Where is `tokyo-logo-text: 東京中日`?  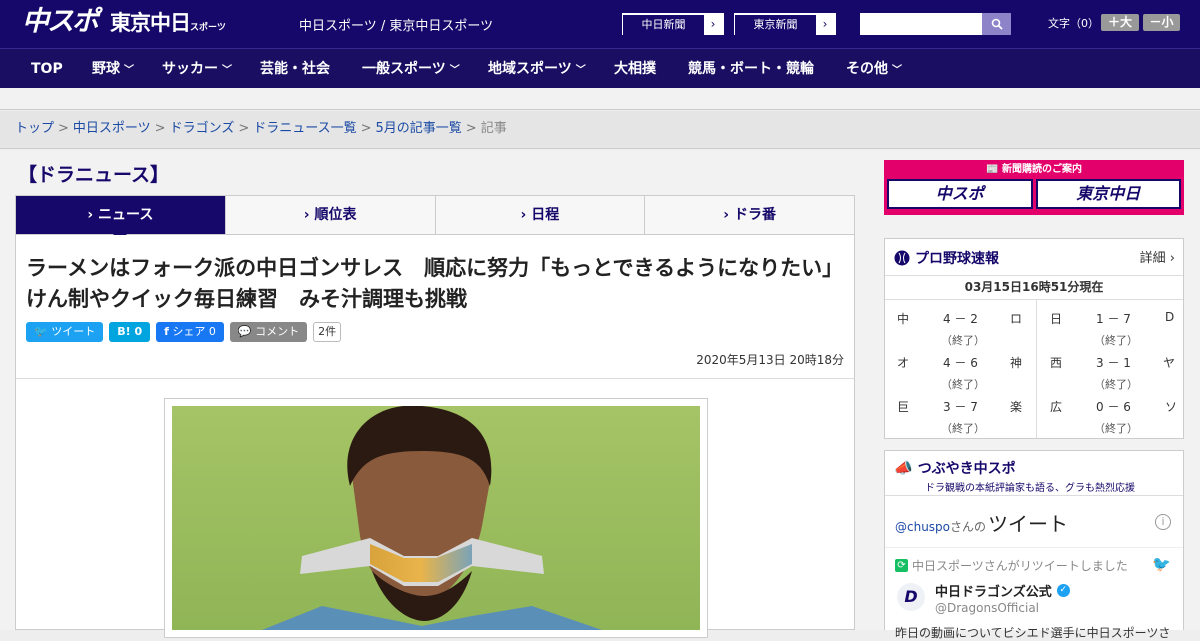
tokyo-logo-text: 東京中日 is located at coordinates (150, 23).